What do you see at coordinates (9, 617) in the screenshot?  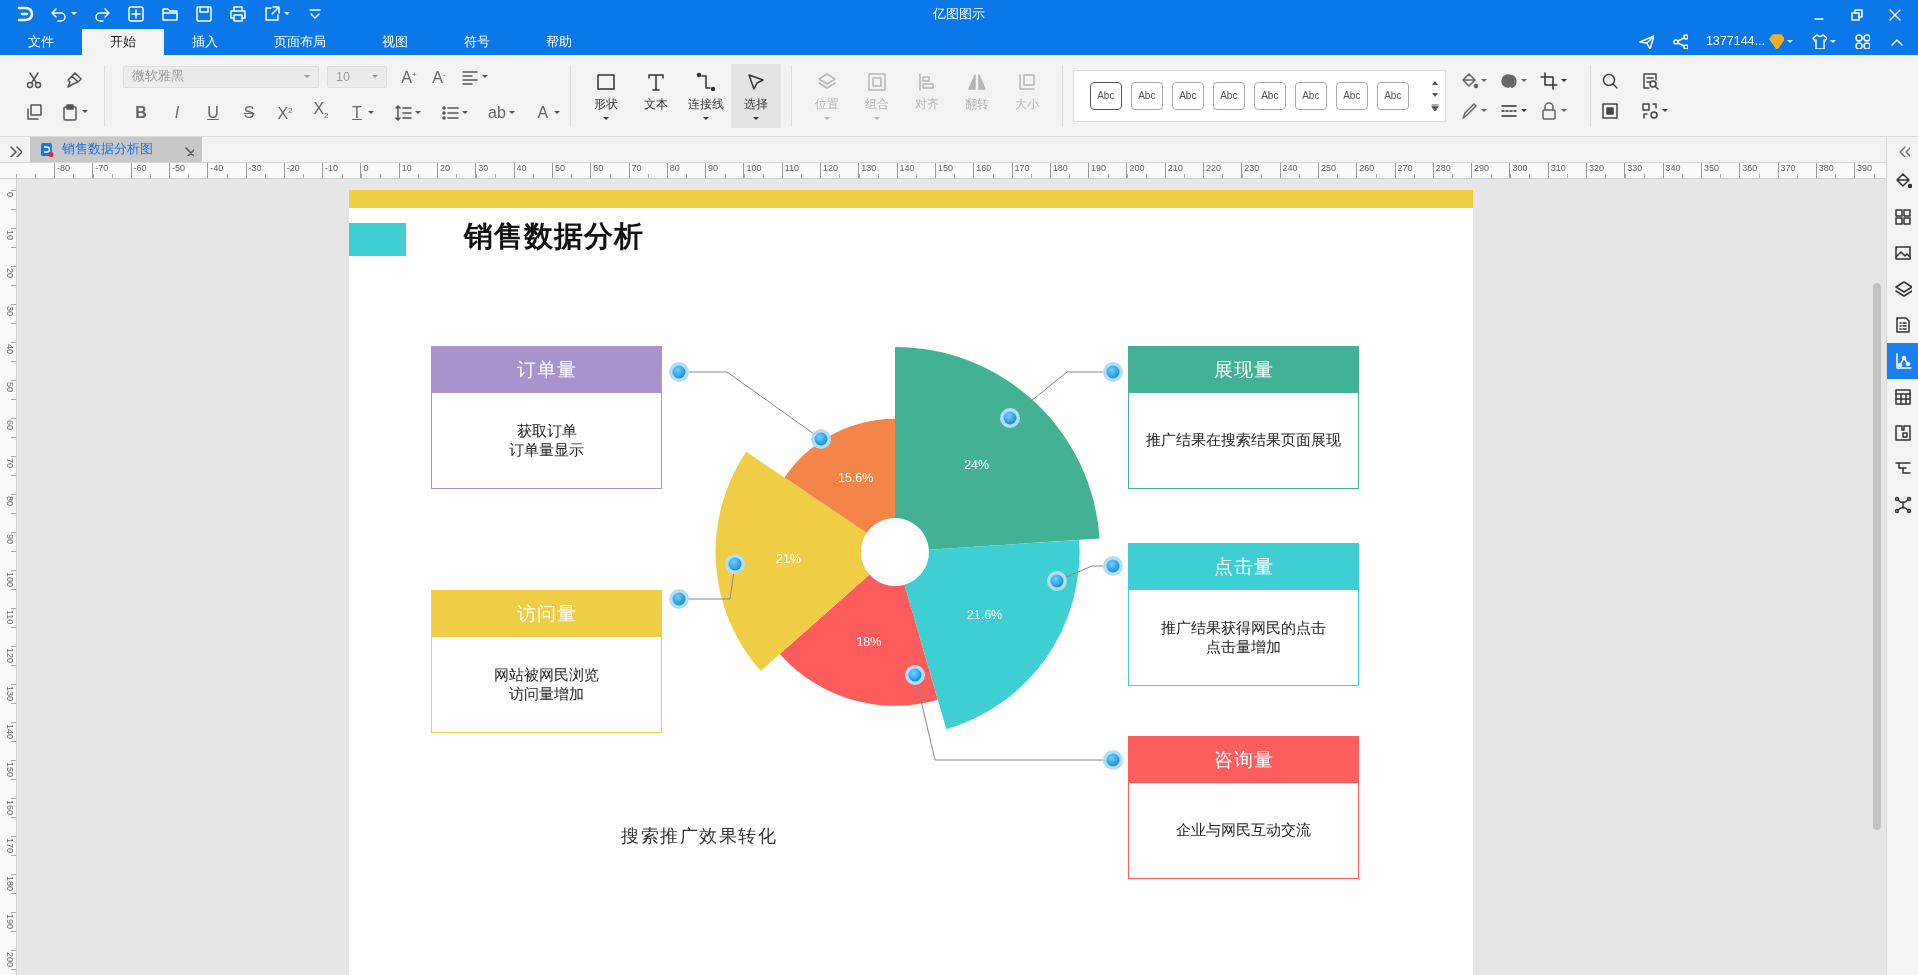 I see `ruler-label: 110` at bounding box center [9, 617].